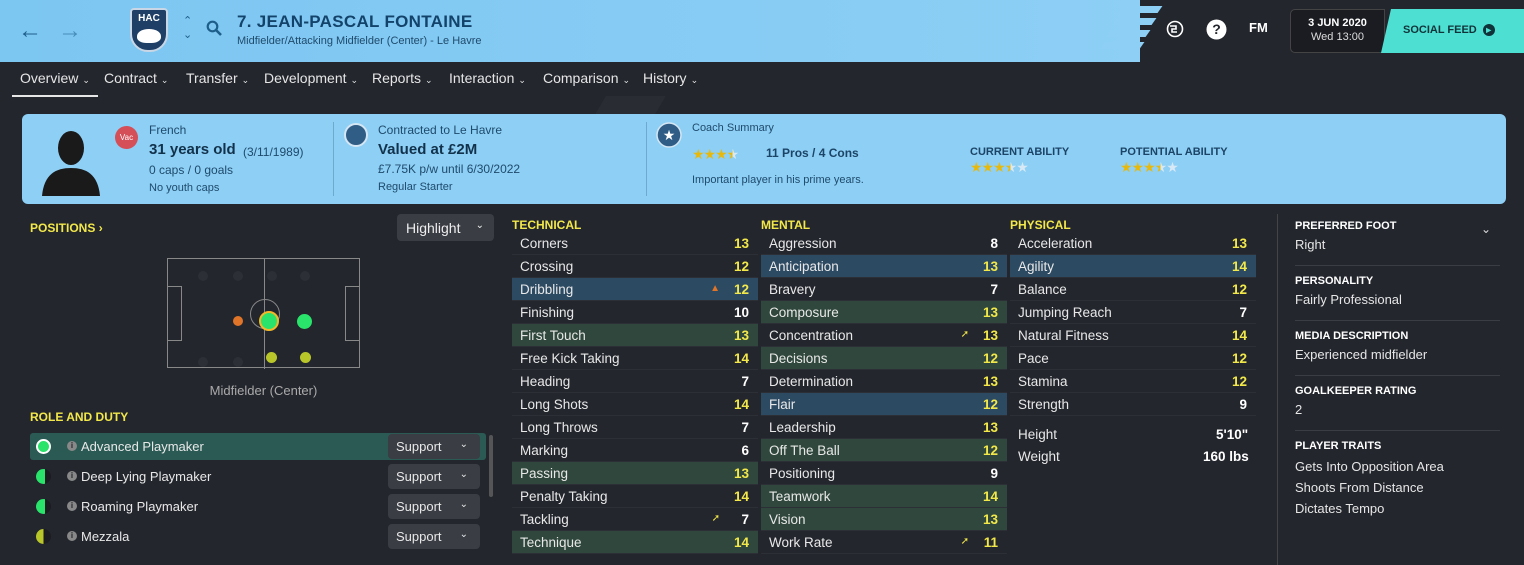 The image size is (1524, 565). I want to click on divider, so click(646, 159).